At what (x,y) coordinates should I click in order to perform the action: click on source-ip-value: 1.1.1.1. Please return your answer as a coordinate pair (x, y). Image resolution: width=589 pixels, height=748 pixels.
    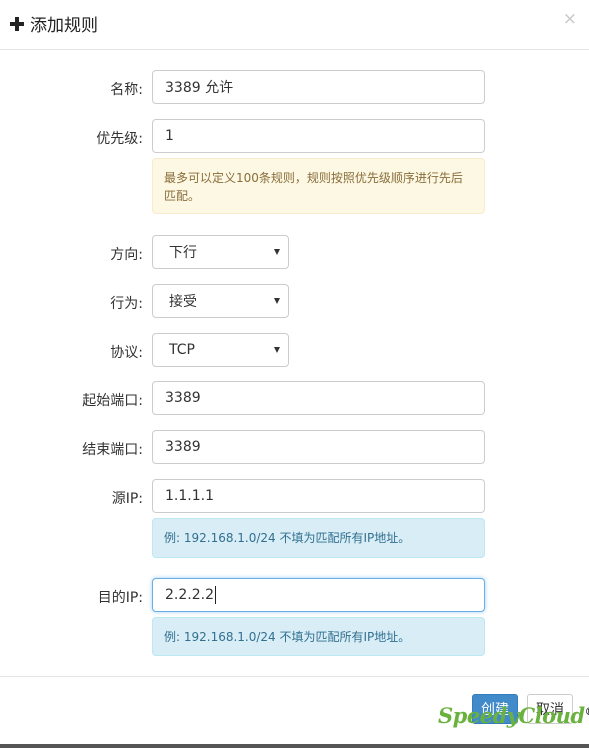
    Looking at the image, I should click on (189, 496).